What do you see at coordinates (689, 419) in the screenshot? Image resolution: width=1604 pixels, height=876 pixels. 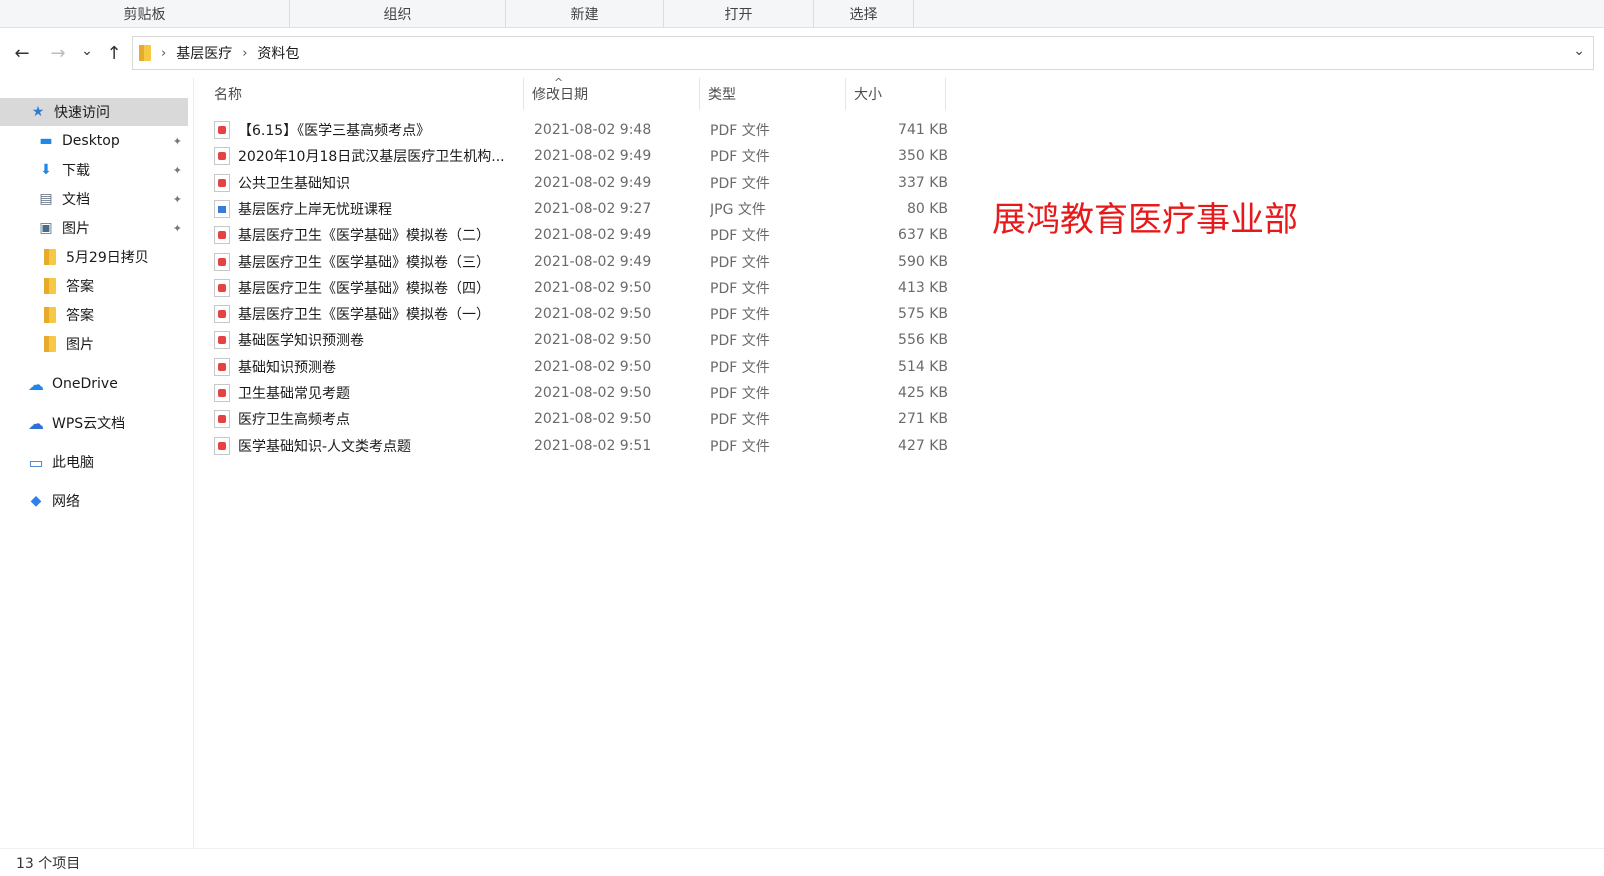 I see `file-row: 医疗卫生高频考点 2021-08-02 9:50 PDF 文件 271 KB` at bounding box center [689, 419].